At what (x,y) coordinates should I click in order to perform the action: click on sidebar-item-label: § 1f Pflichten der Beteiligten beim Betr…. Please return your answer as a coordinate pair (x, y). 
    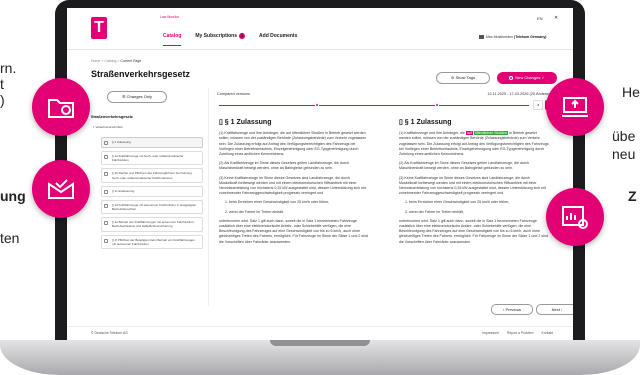
    Looking at the image, I should click on (153, 241).